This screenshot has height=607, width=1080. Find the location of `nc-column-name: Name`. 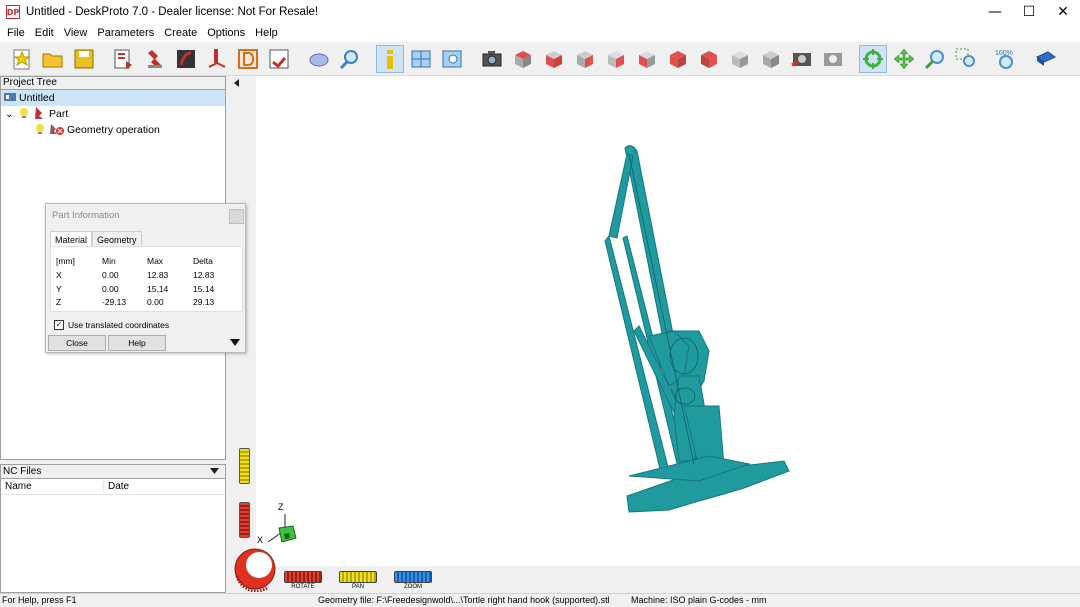

nc-column-name: Name is located at coordinates (52, 486).